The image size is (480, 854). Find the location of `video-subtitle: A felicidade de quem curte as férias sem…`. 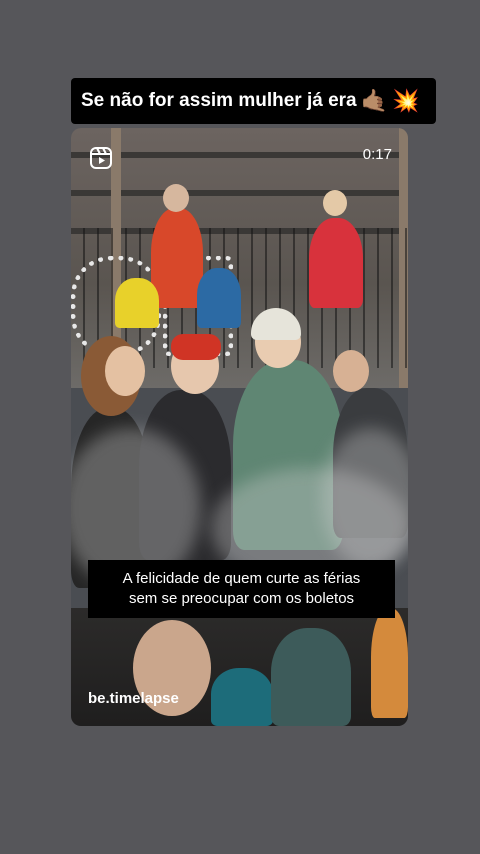

video-subtitle: A felicidade de quem curte as férias sem… is located at coordinates (241, 589).